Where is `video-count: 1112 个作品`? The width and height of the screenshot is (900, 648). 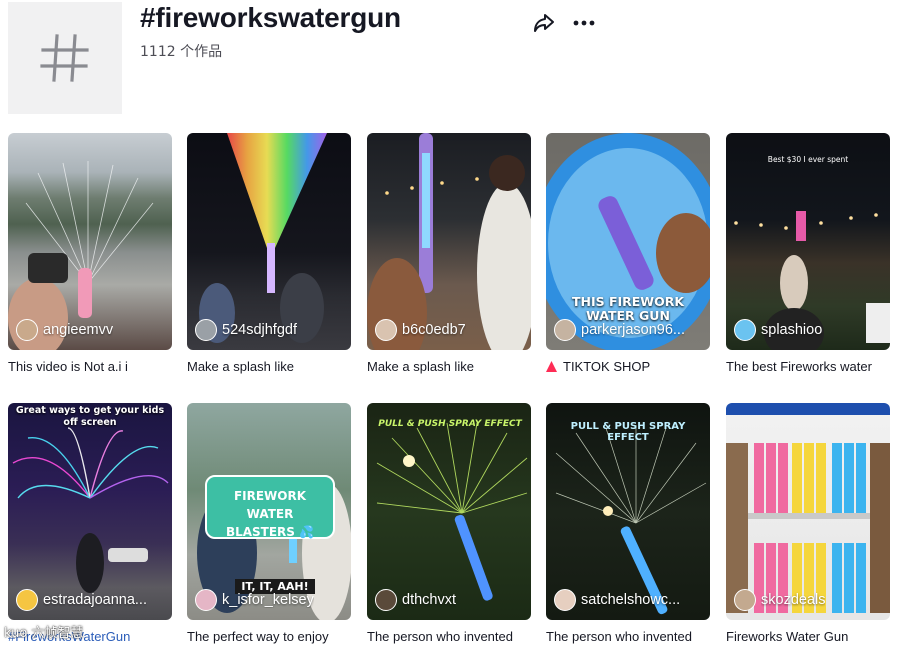
video-count: 1112 个作品 is located at coordinates (181, 52).